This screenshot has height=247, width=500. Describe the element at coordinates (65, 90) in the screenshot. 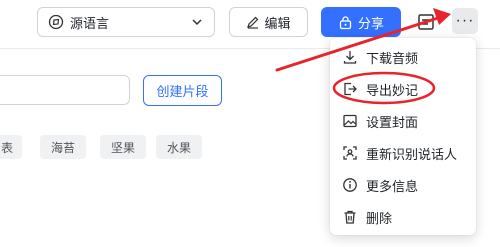

I see `clip-input` at that location.